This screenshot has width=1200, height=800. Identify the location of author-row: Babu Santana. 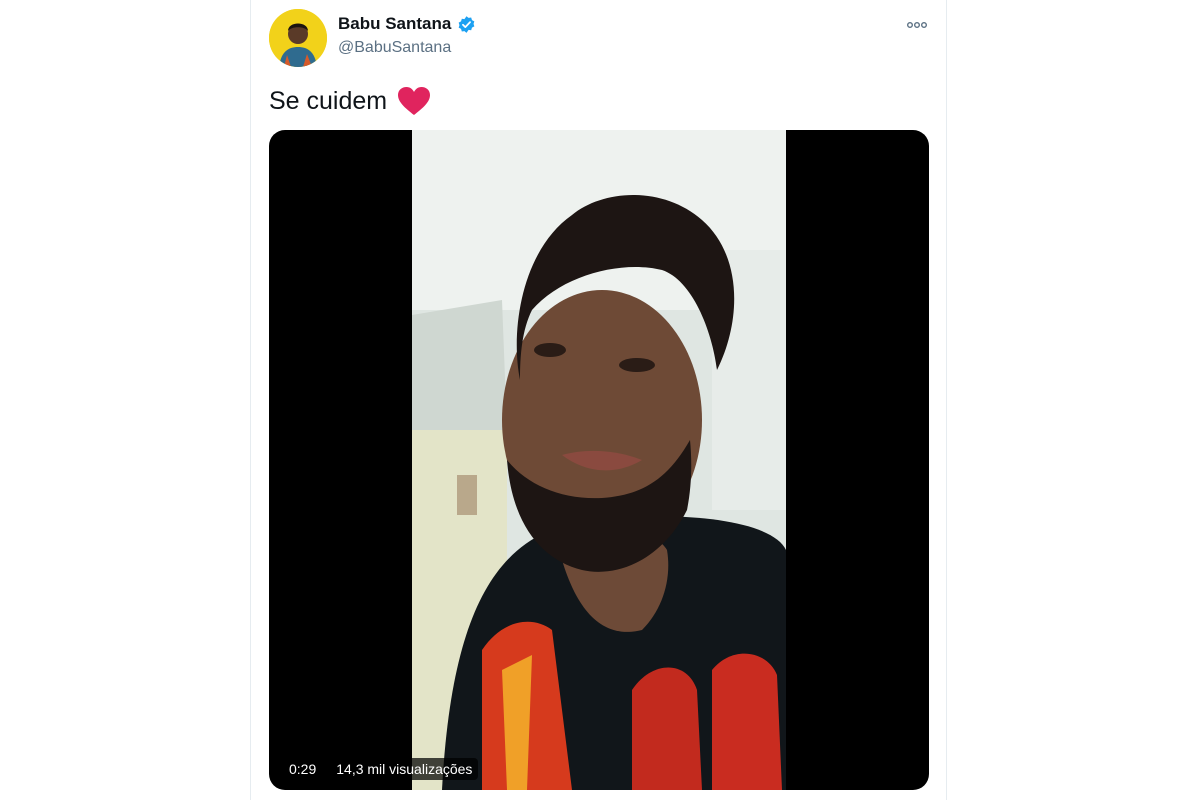
(407, 24).